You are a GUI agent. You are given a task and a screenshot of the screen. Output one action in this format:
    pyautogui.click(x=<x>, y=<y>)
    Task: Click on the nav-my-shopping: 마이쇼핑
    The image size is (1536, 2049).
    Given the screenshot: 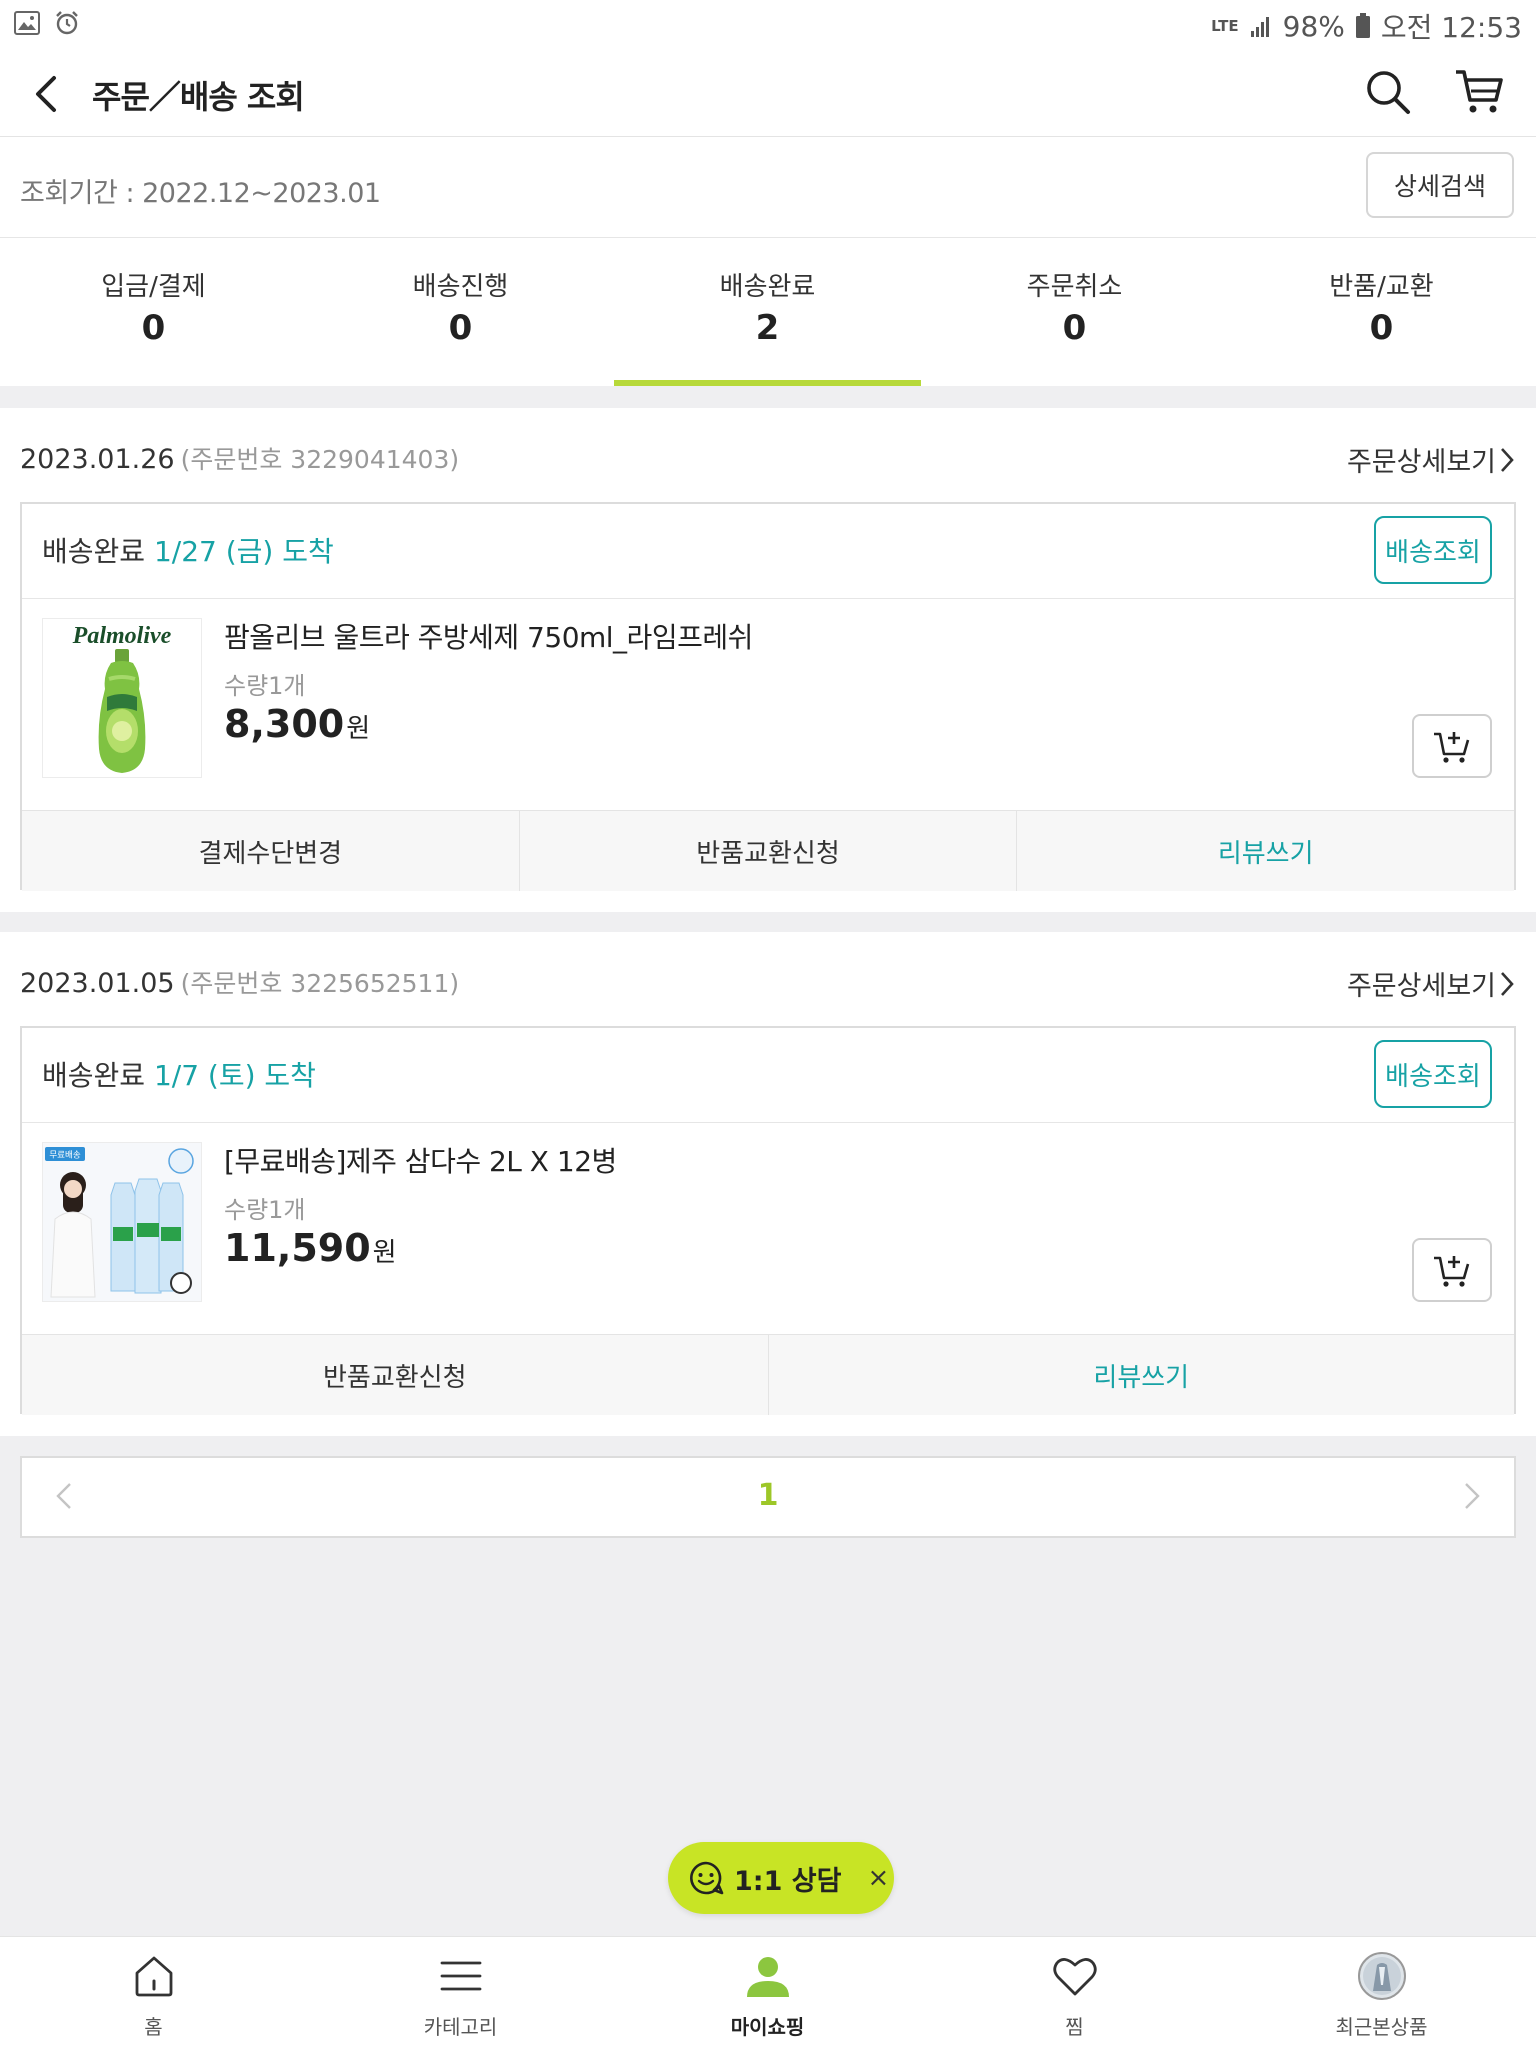 What is the action you would take?
    pyautogui.click(x=767, y=1993)
    